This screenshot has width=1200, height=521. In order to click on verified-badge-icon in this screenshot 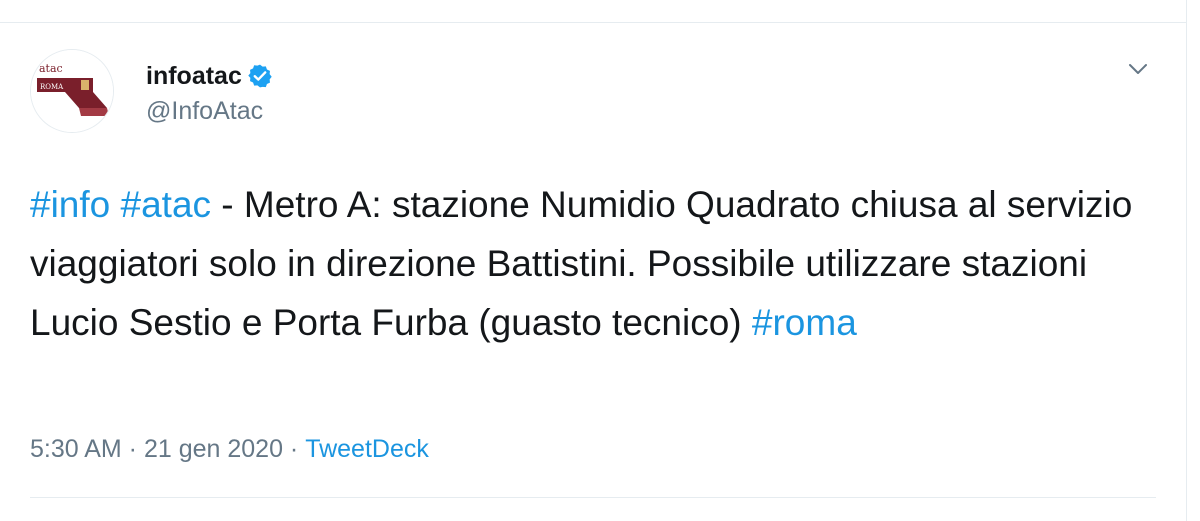, I will do `click(260, 76)`.